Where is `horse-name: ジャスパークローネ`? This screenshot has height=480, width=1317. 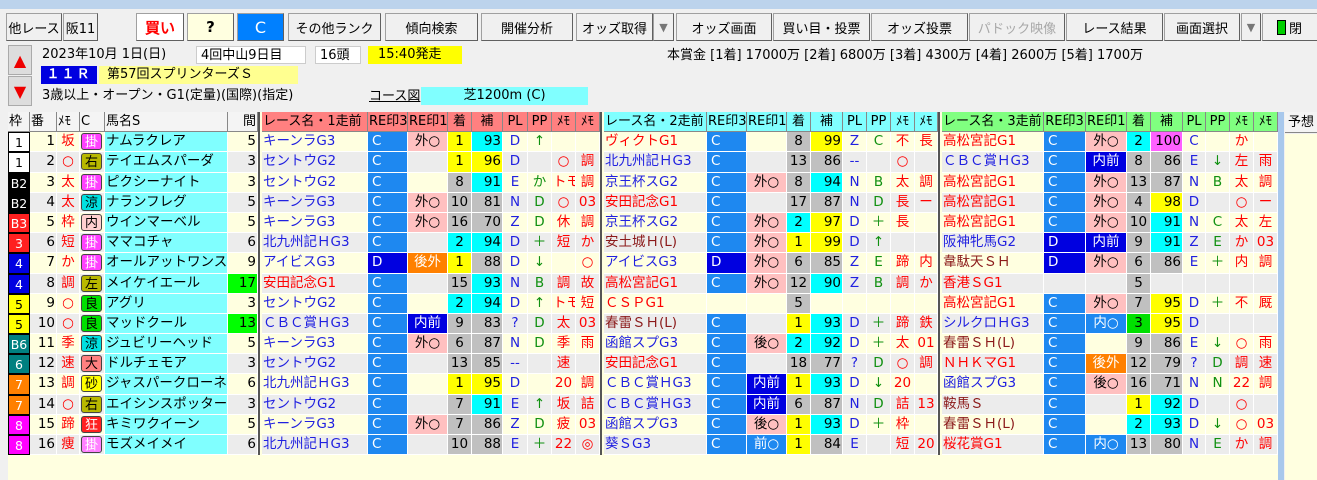 horse-name: ジャスパークローネ is located at coordinates (166, 384).